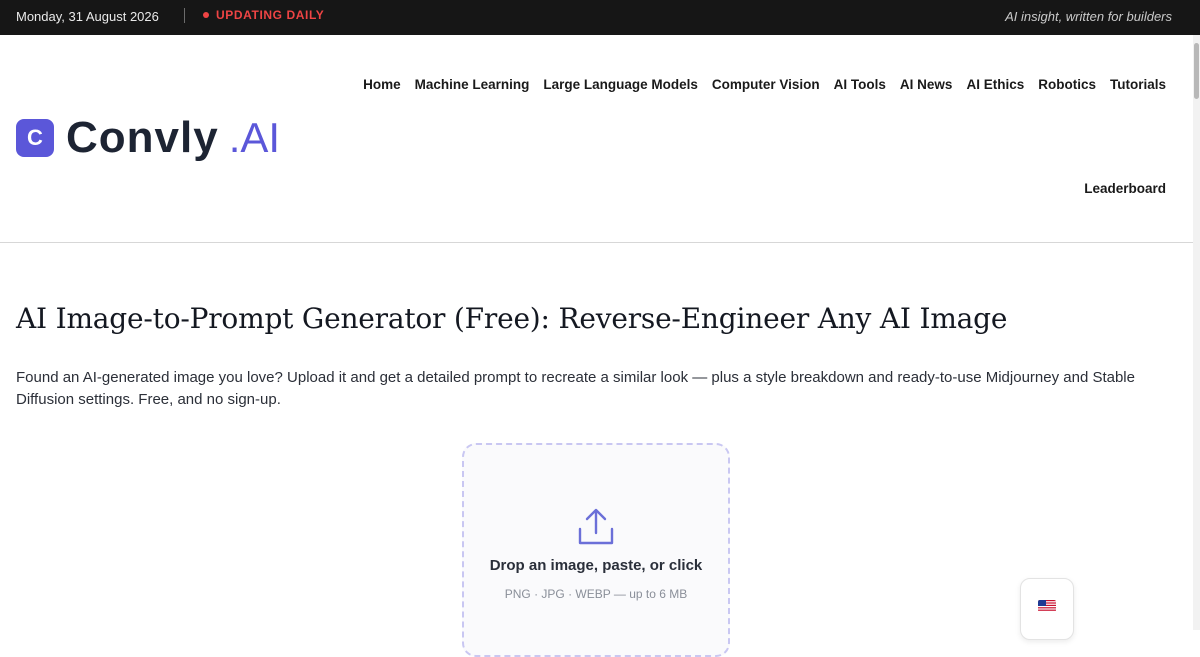 This screenshot has width=1200, height=657. I want to click on nav-item-robotics: Robotics, so click(1067, 84).